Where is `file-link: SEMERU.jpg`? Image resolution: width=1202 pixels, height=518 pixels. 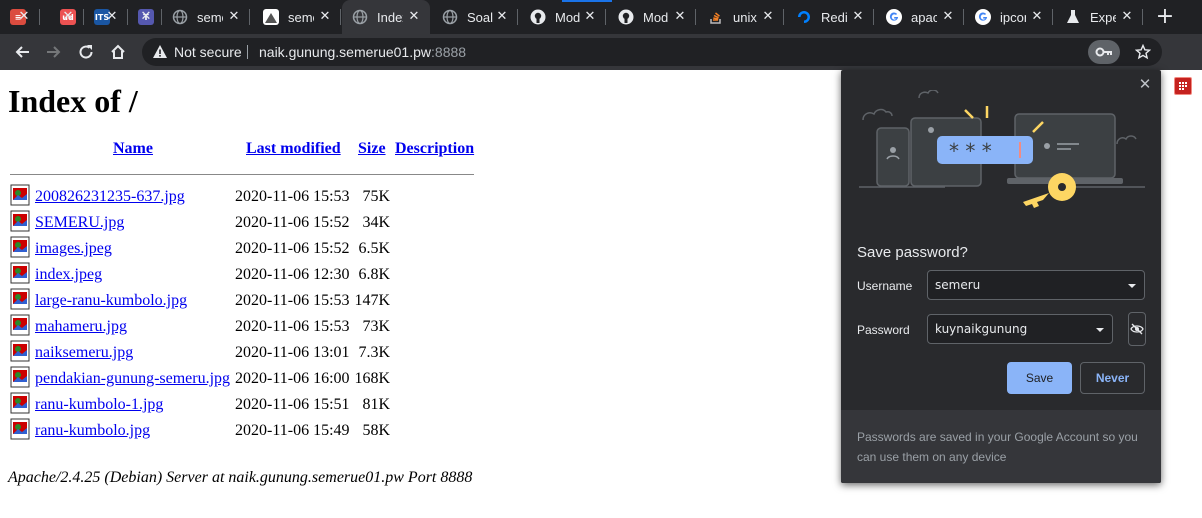
file-link: SEMERU.jpg is located at coordinates (79, 223).